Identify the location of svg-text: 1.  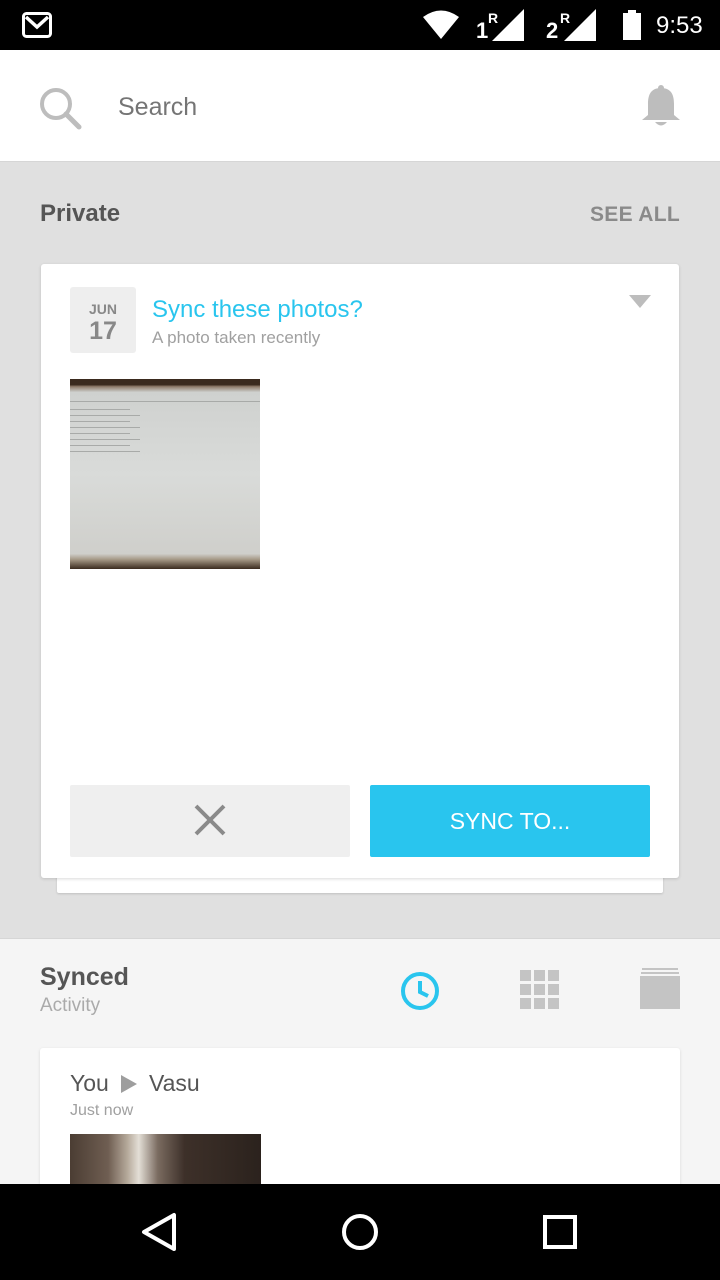
(482, 30).